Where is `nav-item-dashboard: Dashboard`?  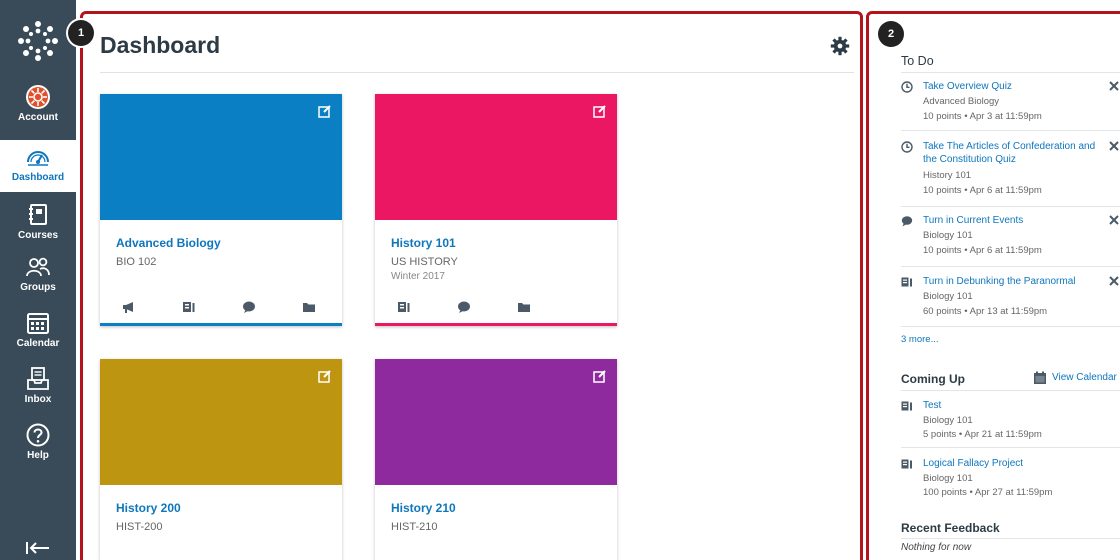
nav-item-dashboard: Dashboard is located at coordinates (38, 166).